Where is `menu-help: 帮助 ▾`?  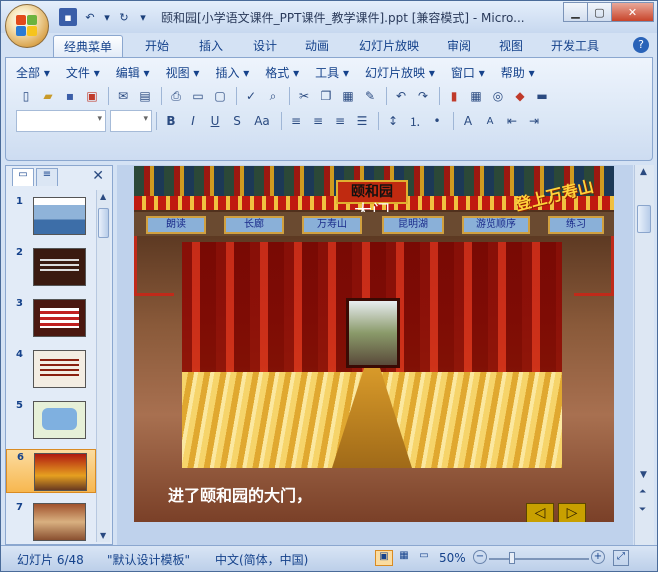 menu-help: 帮助 ▾ is located at coordinates (518, 72).